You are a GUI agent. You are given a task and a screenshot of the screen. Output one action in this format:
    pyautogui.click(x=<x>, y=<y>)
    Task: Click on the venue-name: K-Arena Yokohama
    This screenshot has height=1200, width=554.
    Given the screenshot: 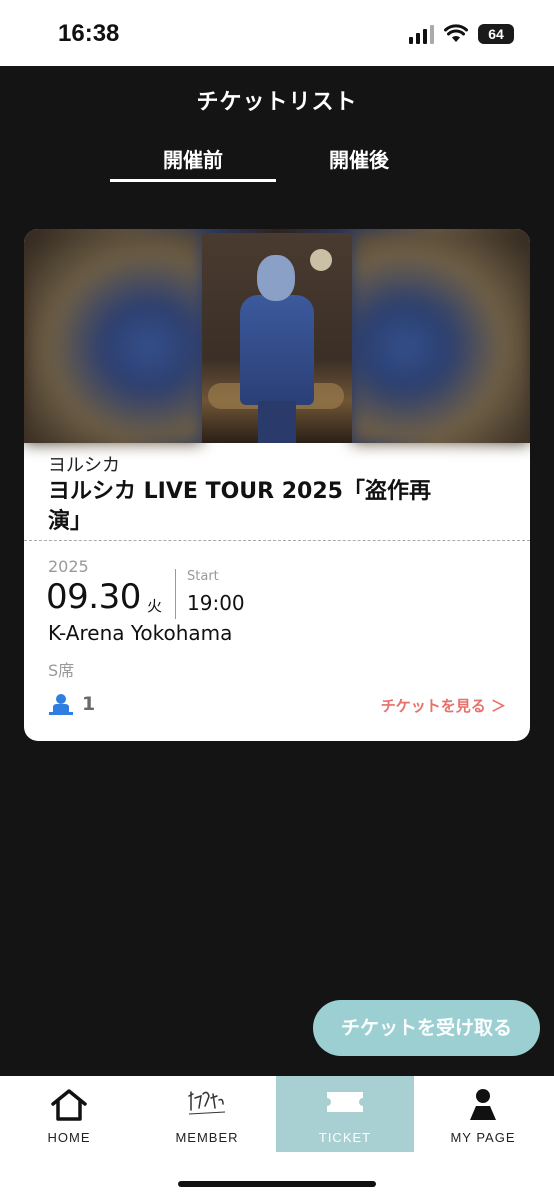 What is the action you would take?
    pyautogui.click(x=140, y=633)
    